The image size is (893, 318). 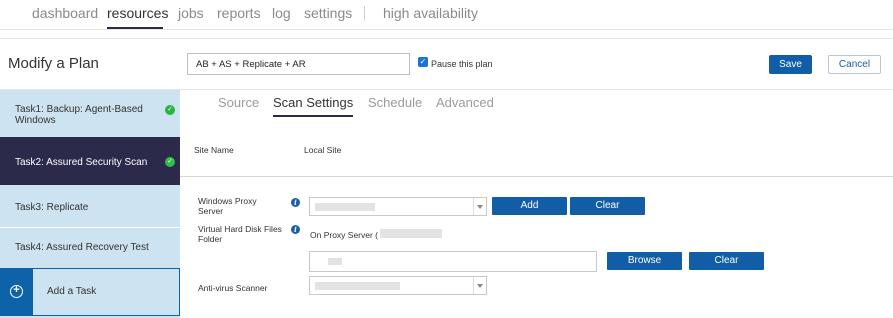 What do you see at coordinates (364, 13) in the screenshot?
I see `nav-separator` at bounding box center [364, 13].